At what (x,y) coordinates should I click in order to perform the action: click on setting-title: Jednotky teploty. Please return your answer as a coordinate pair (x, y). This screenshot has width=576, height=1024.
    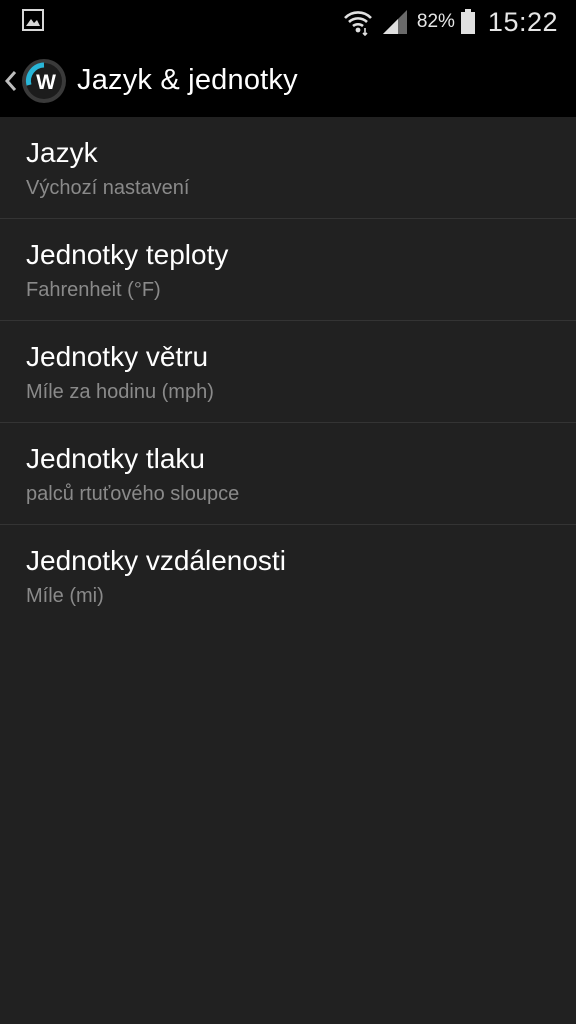
    Looking at the image, I should click on (127, 254).